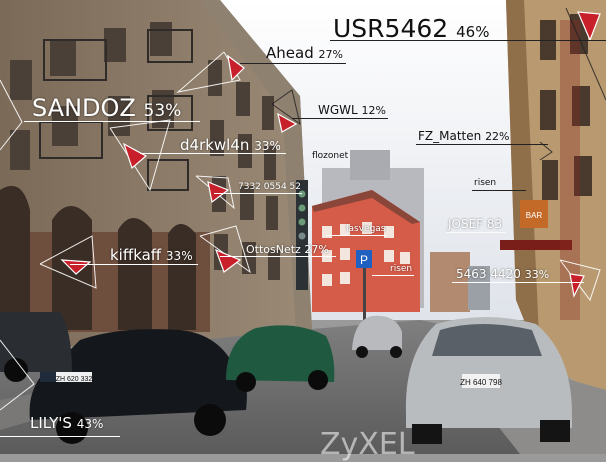 The height and width of the screenshot is (462, 606). I want to click on label-flozonet: flozonet, so click(330, 156).